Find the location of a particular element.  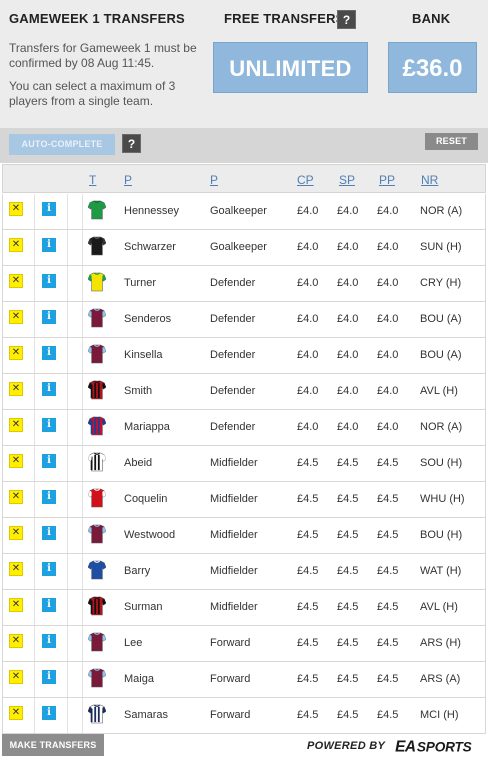

next-fixture: AVL (H) is located at coordinates (439, 391).